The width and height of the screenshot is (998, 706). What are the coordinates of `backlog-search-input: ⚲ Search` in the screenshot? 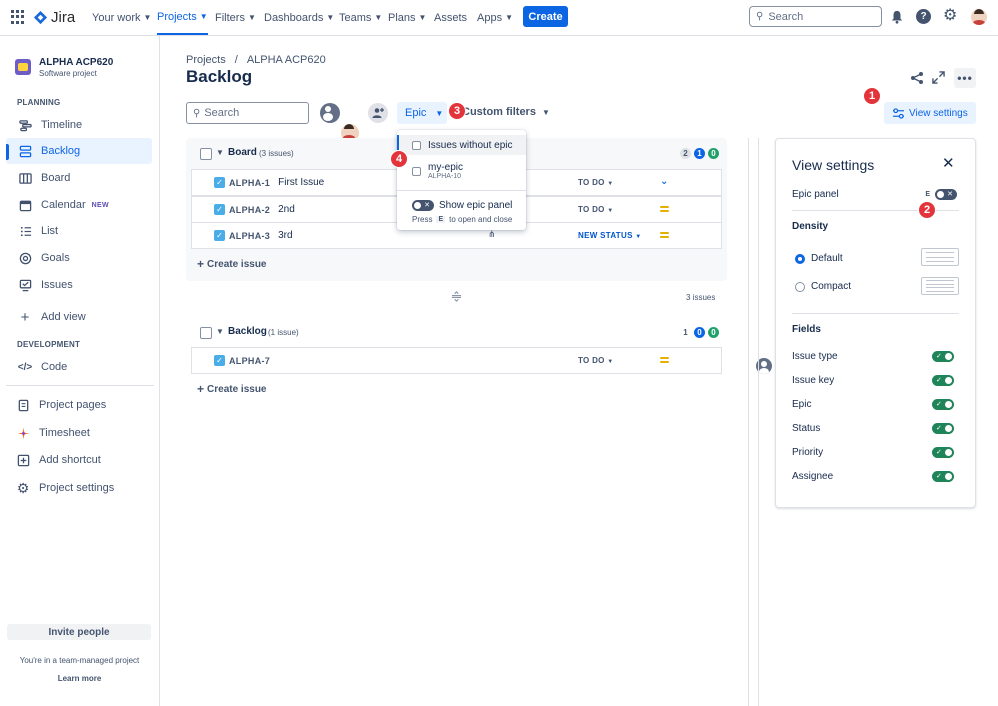 It's located at (247, 113).